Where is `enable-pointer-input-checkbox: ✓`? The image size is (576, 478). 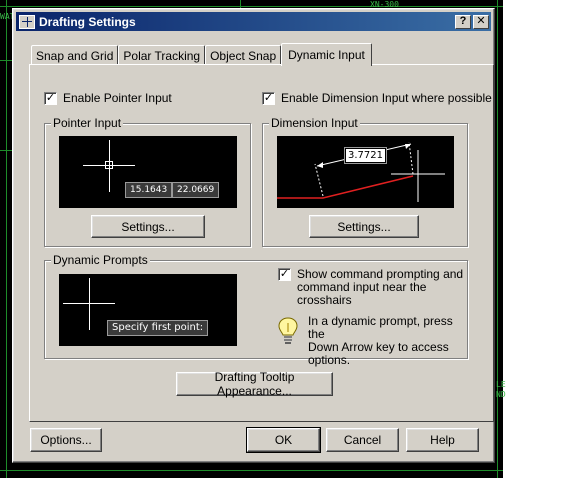 enable-pointer-input-checkbox: ✓ is located at coordinates (50, 98).